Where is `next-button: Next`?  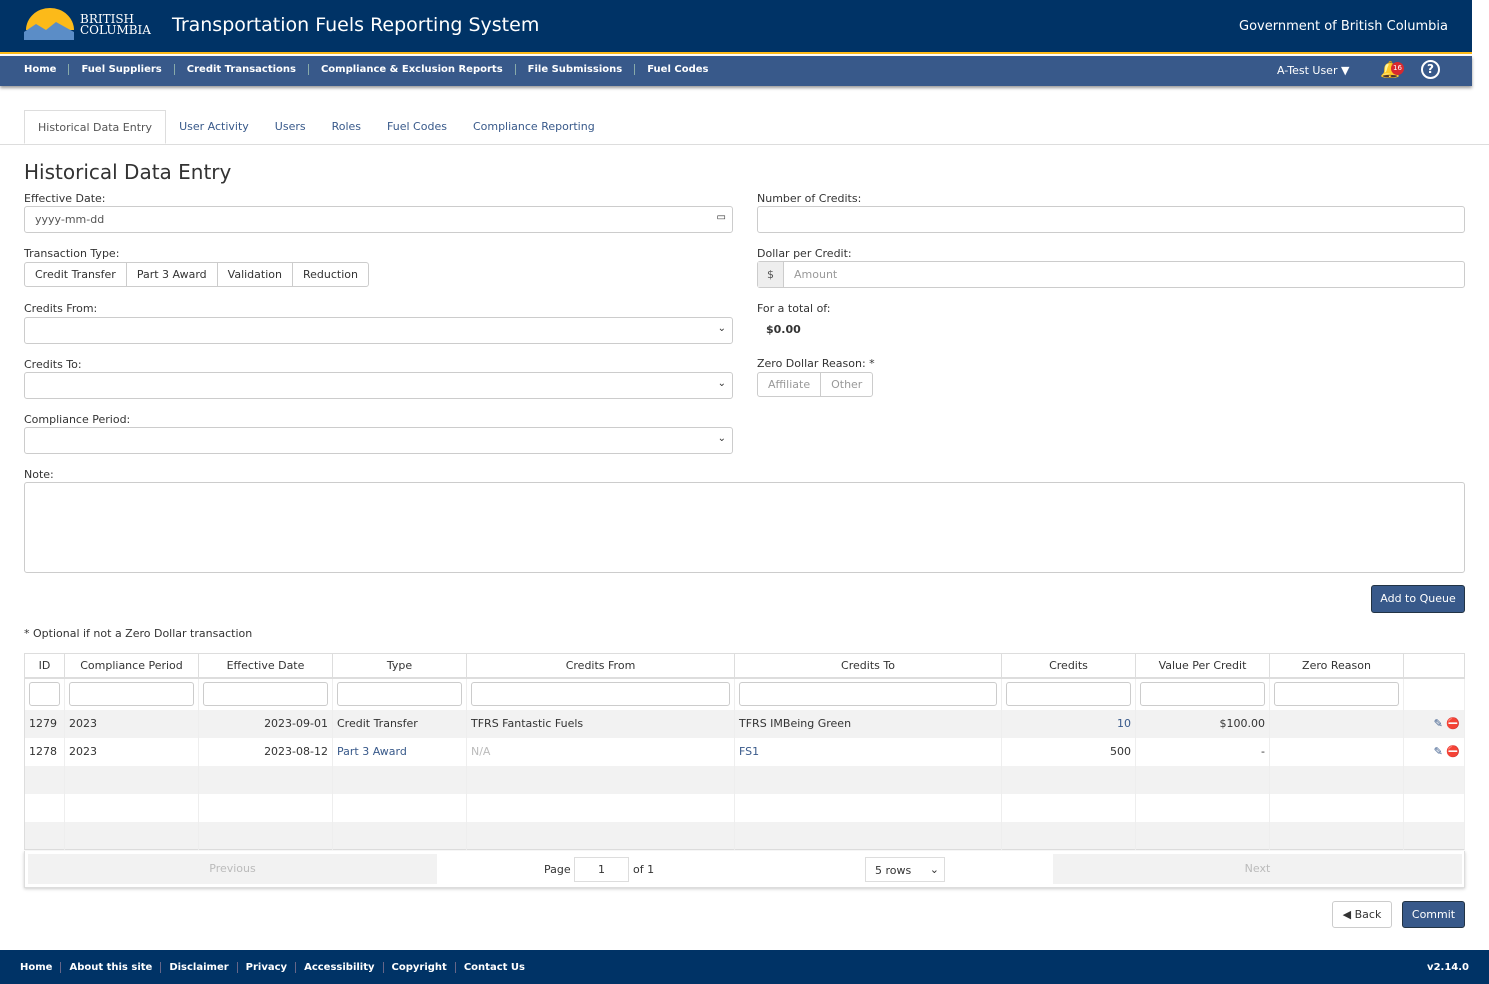 next-button: Next is located at coordinates (1257, 869).